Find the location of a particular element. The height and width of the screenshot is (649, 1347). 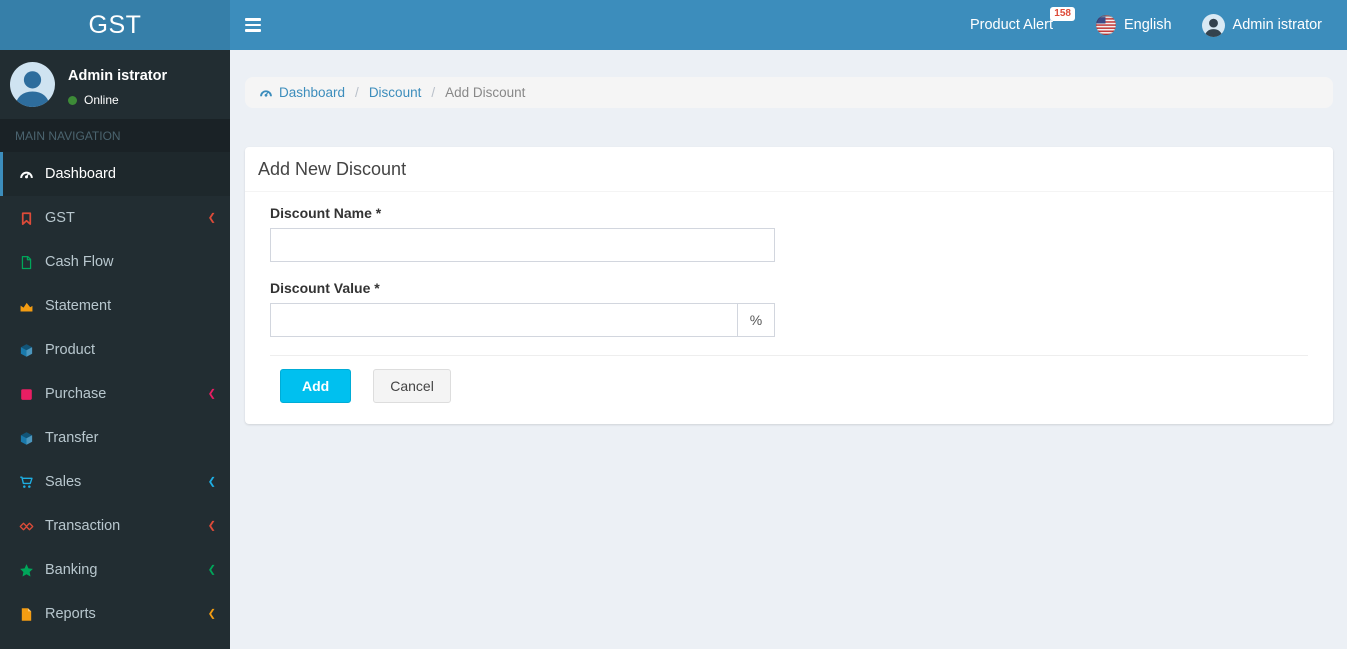

star-icon is located at coordinates (26, 570).